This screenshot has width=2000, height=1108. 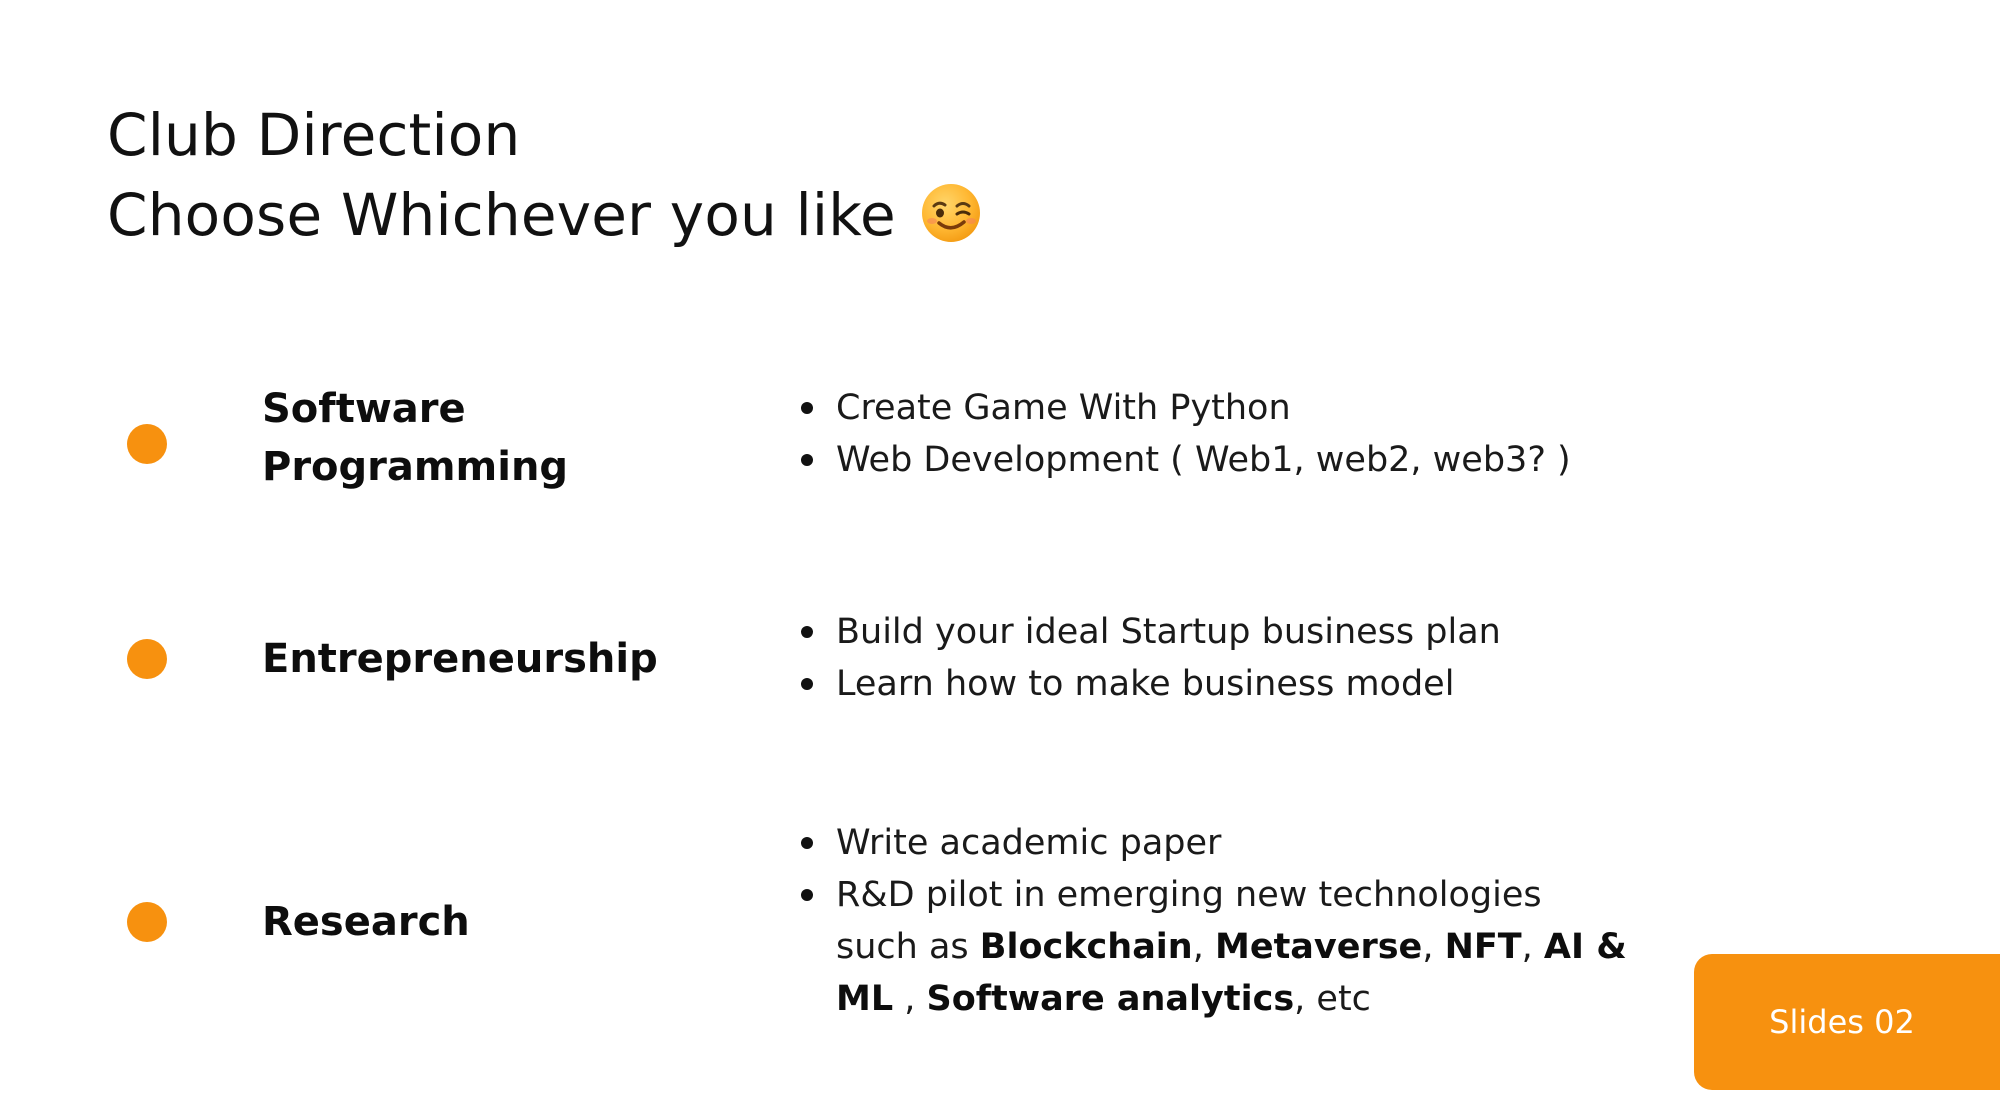 I want to click on list-item-text: Build your ideal Startup business plan, so click(x=1168, y=632).